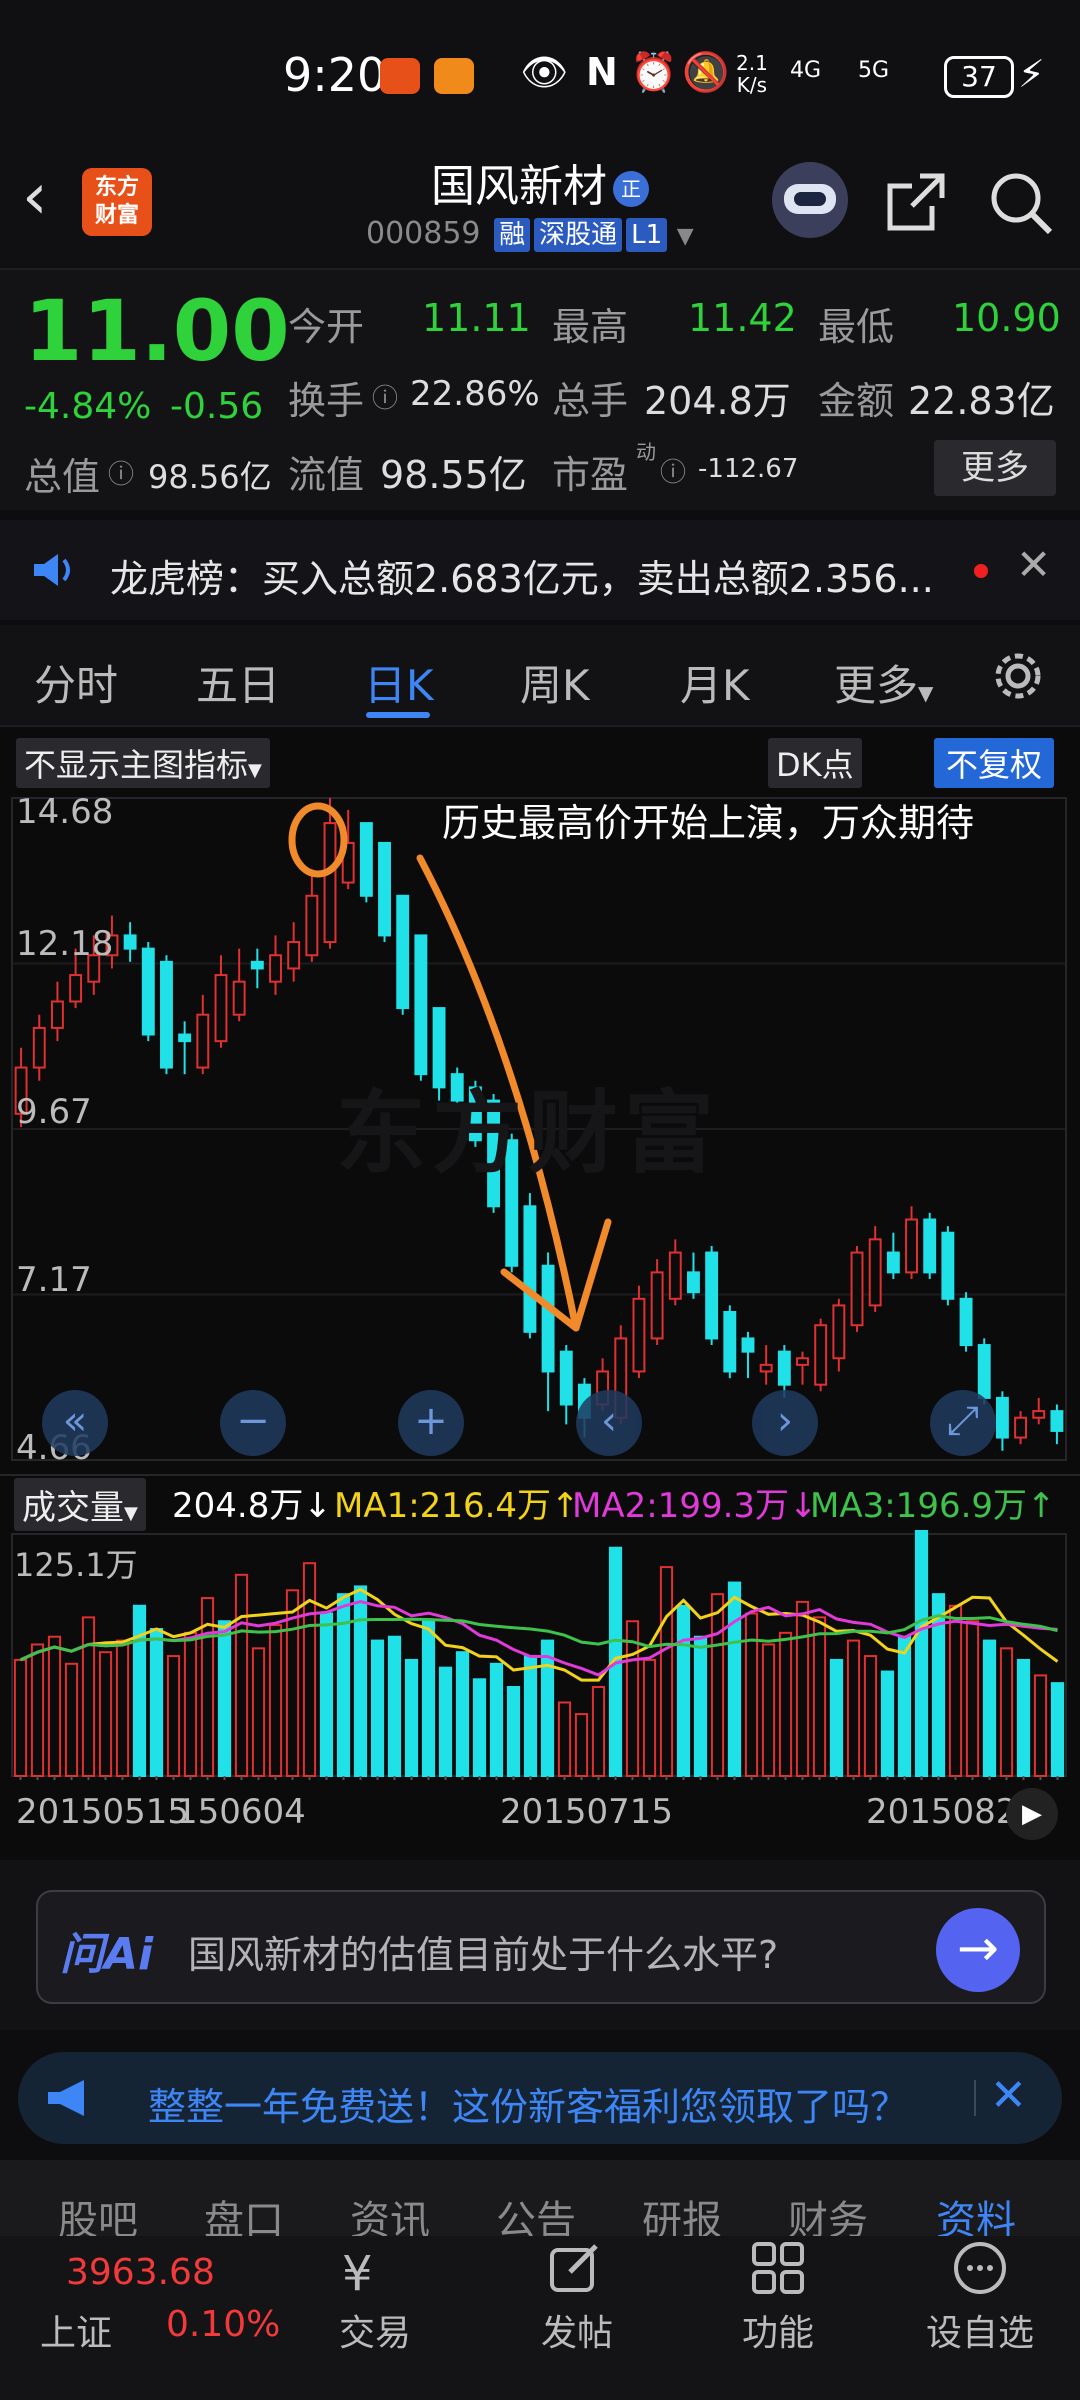 Image resolution: width=1080 pixels, height=2400 pixels. Describe the element at coordinates (528, 1133) in the screenshot. I see `watermark: 东方财富` at that location.